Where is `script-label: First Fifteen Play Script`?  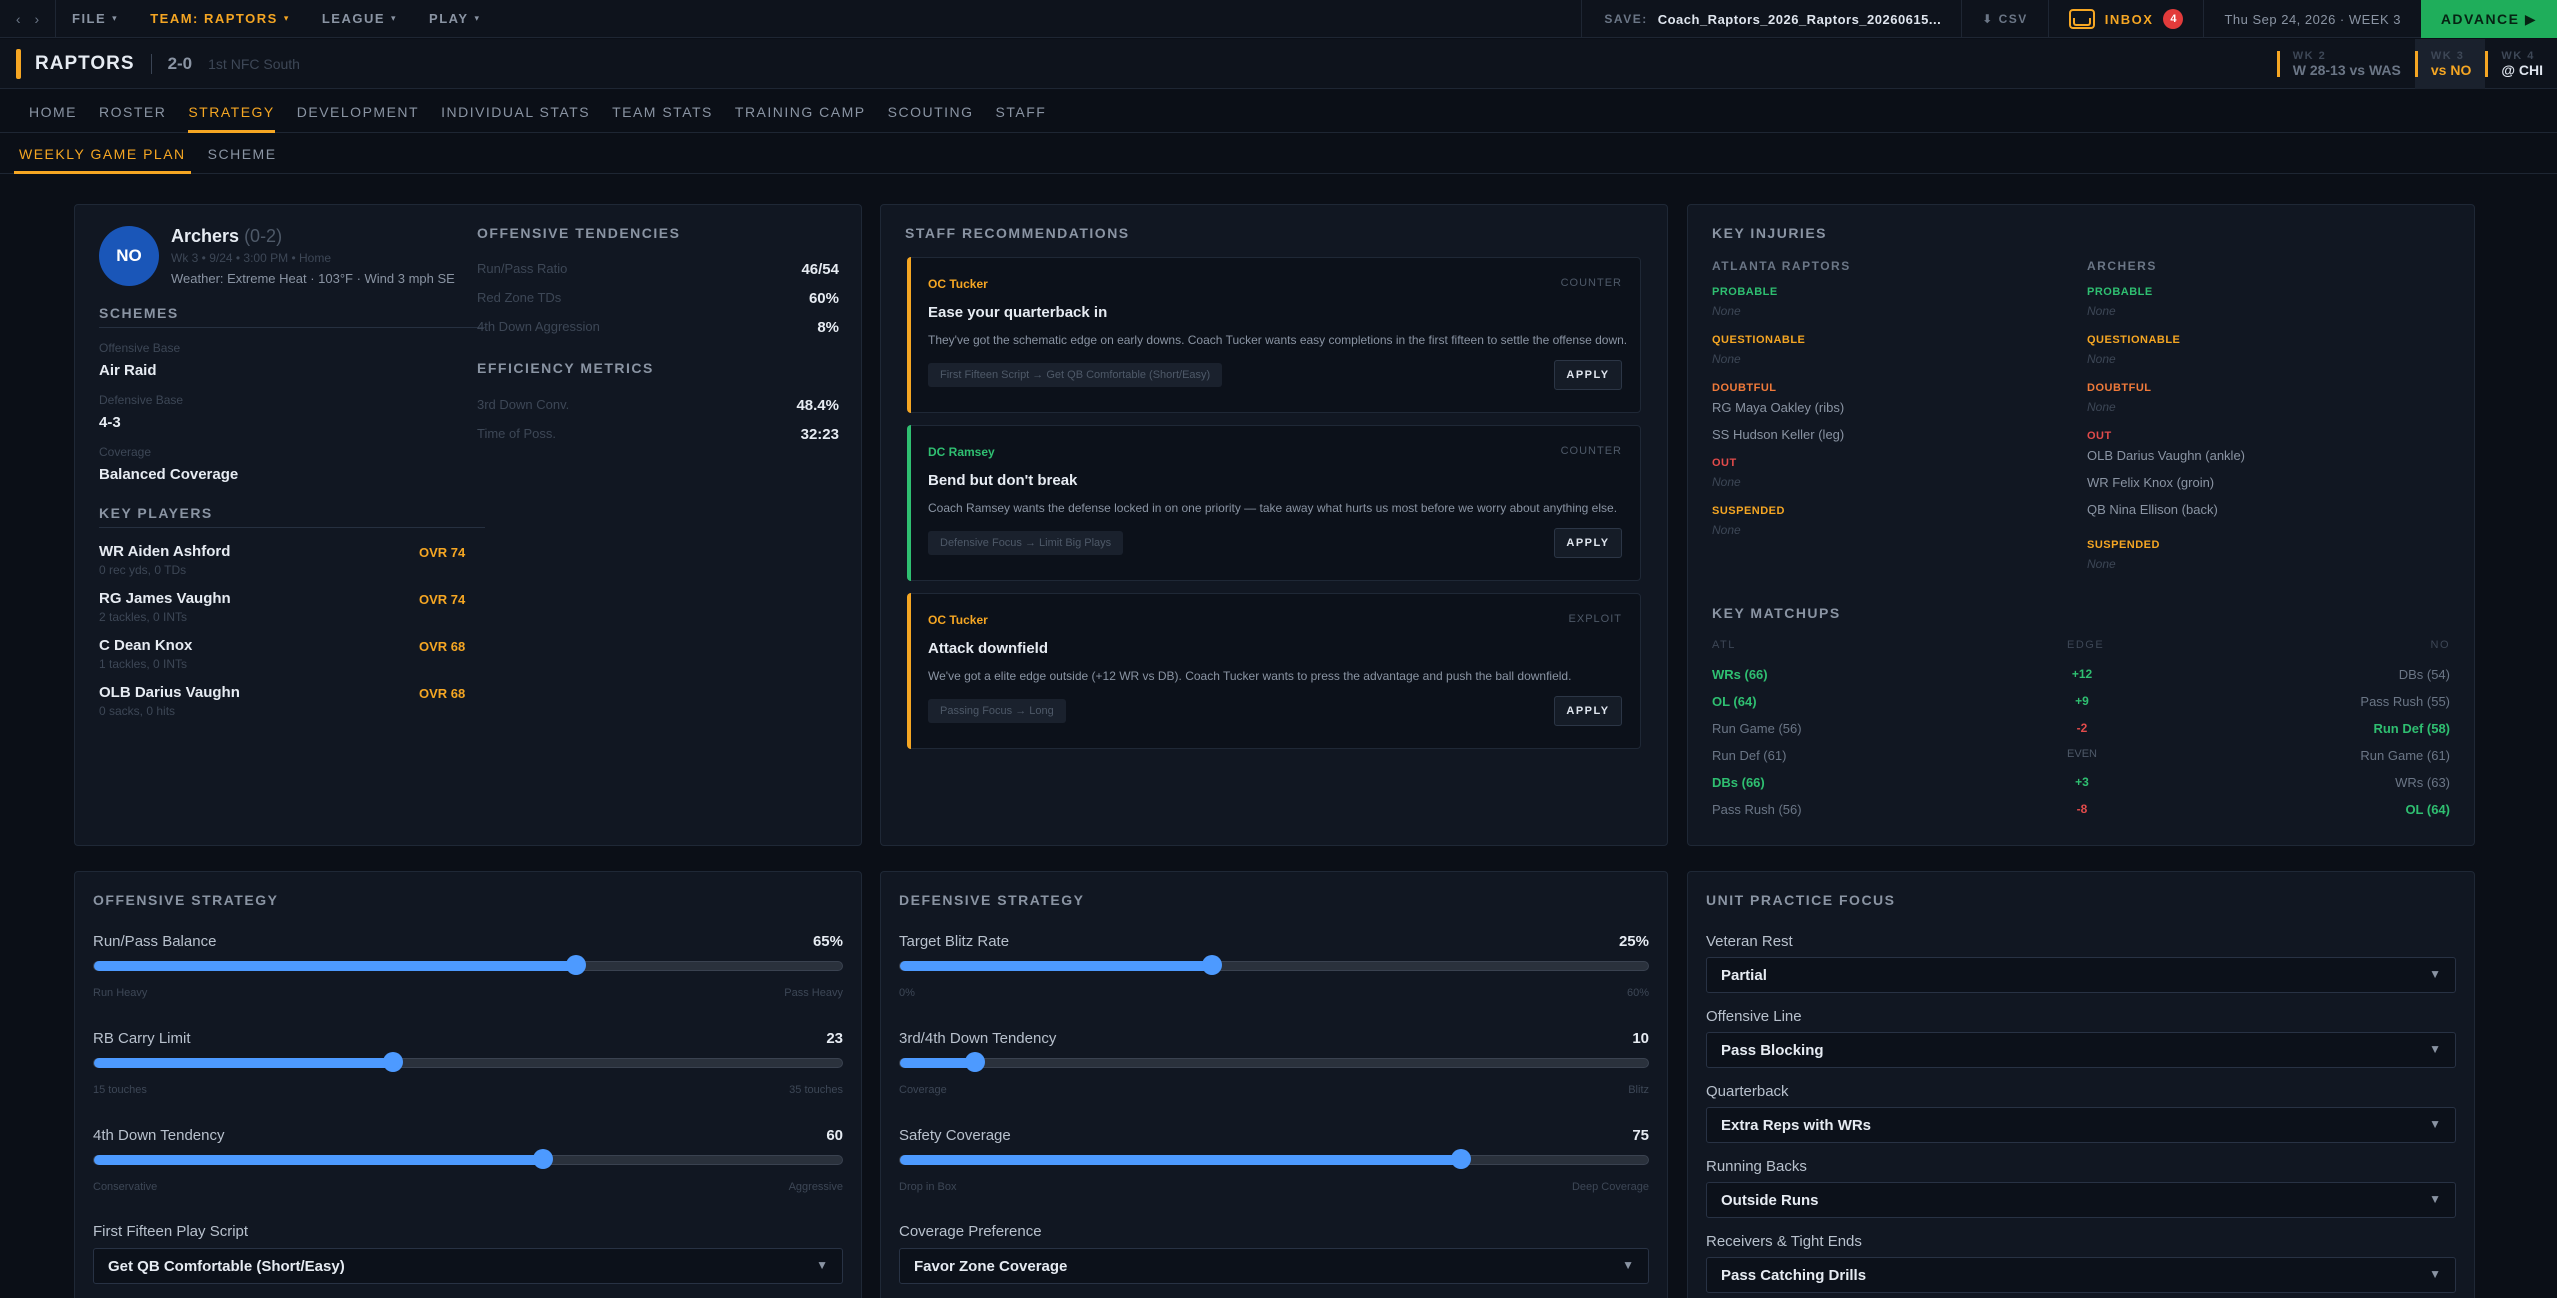
script-label: First Fifteen Play Script is located at coordinates (171, 1231).